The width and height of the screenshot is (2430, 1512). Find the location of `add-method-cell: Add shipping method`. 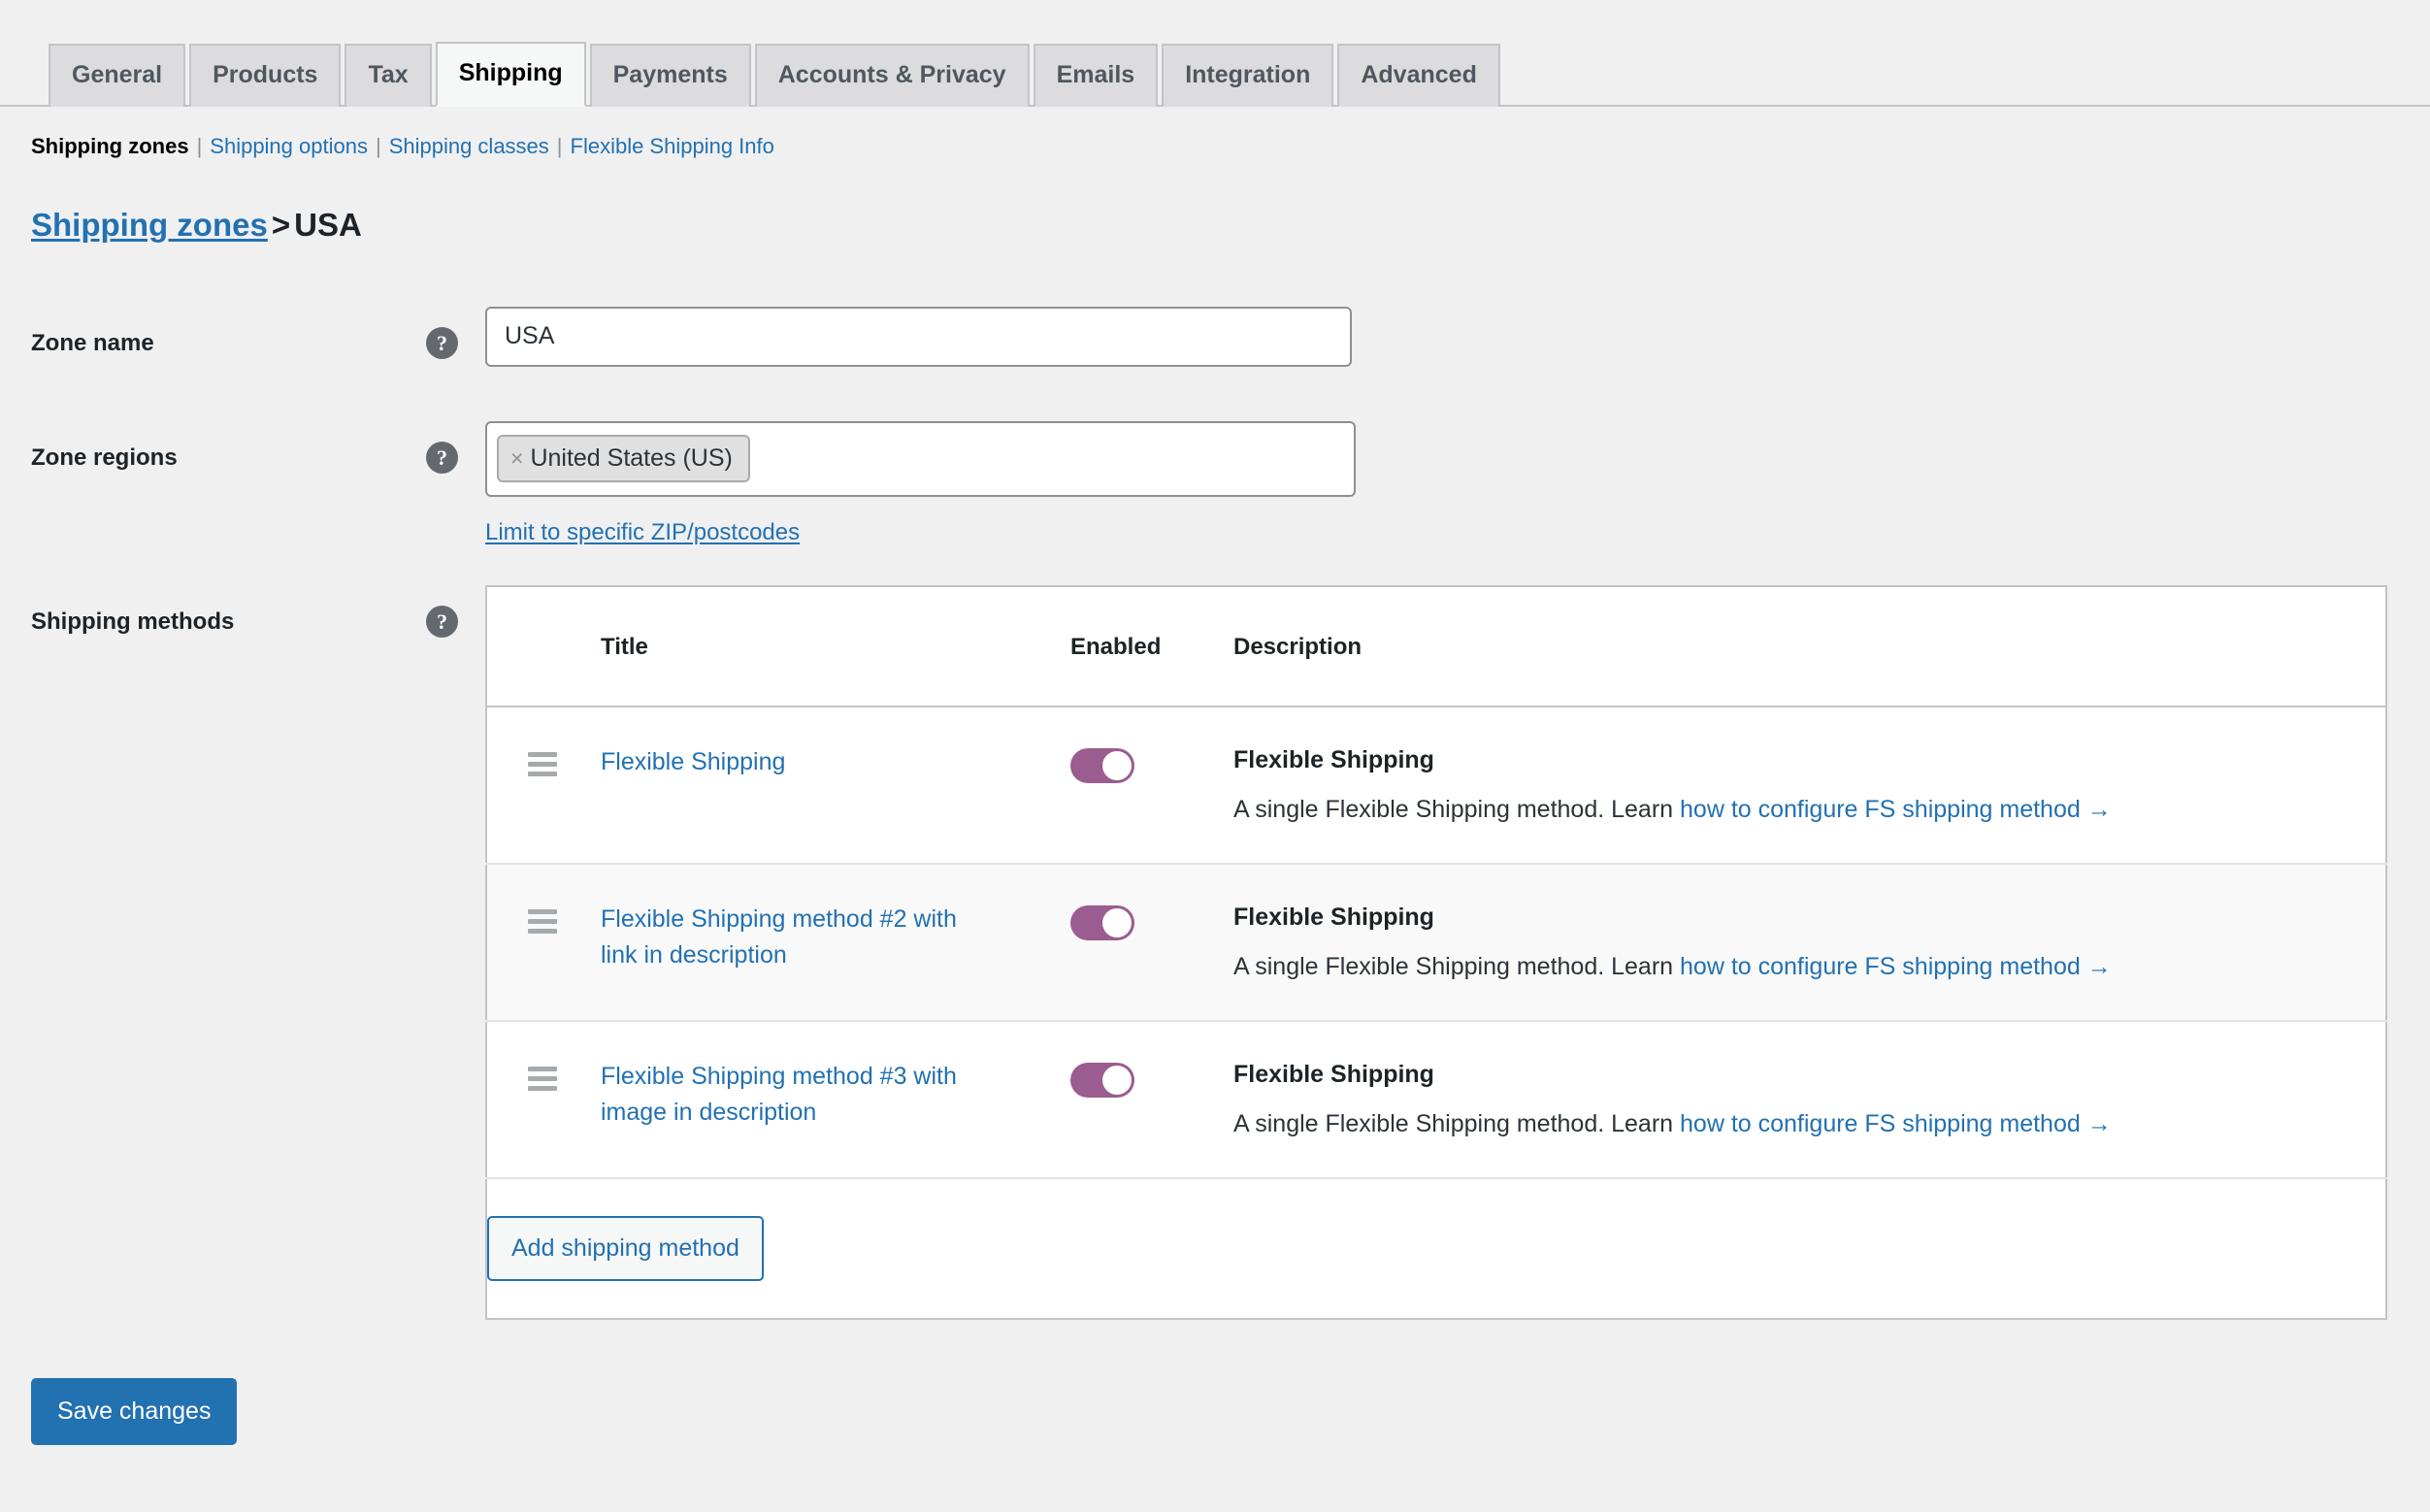

add-method-cell: Add shipping method is located at coordinates (1436, 1248).